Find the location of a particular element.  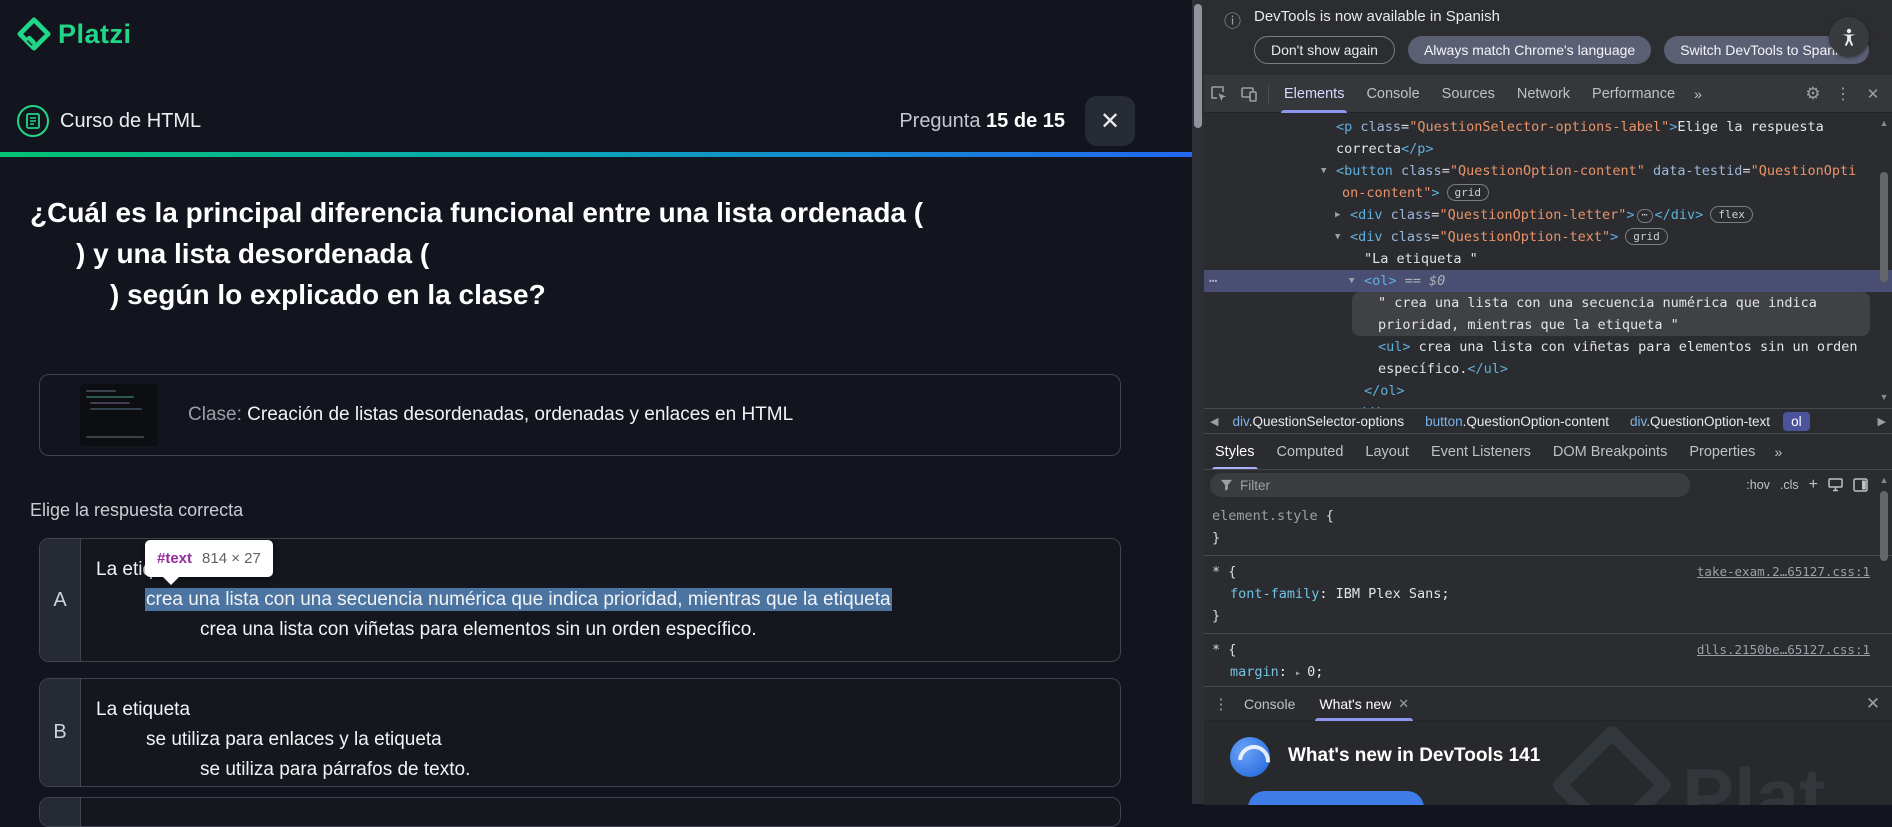

question-counter: Pregunta 15 de 15 is located at coordinates (982, 120).